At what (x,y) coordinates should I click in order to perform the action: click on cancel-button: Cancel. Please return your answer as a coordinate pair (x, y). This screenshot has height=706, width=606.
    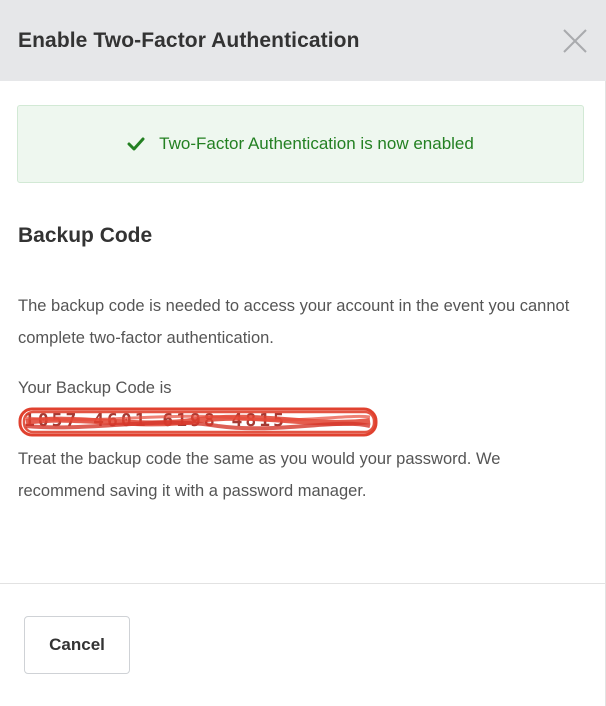
    Looking at the image, I should click on (77, 645).